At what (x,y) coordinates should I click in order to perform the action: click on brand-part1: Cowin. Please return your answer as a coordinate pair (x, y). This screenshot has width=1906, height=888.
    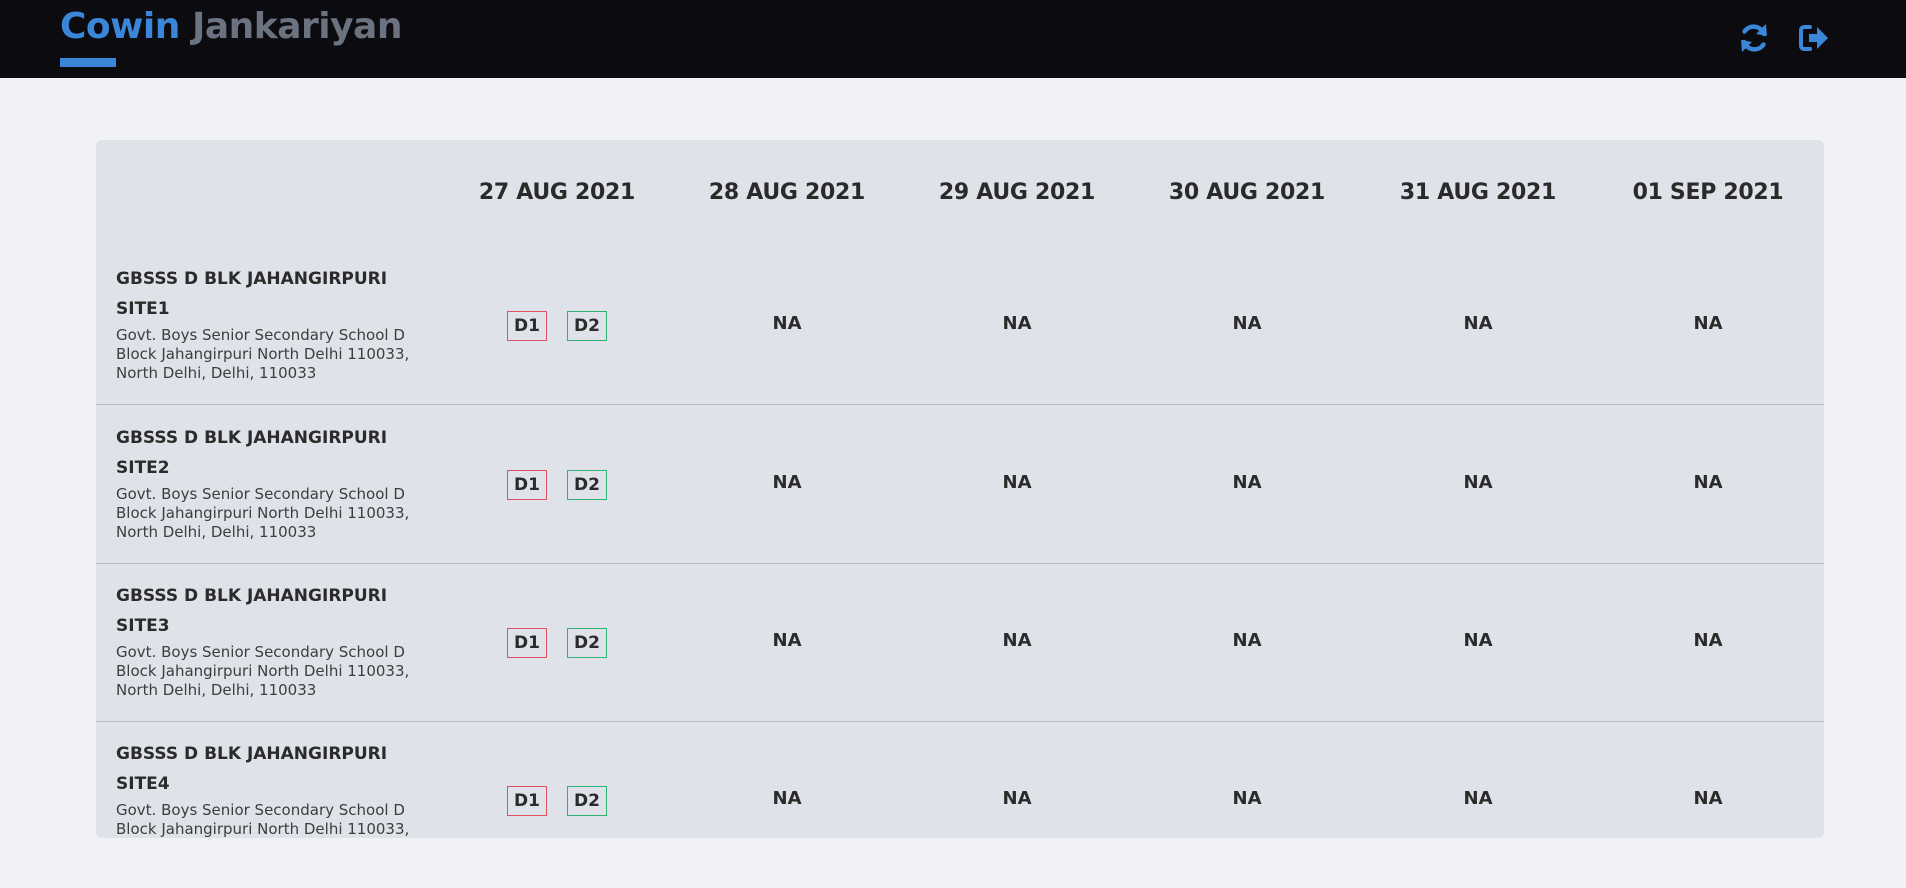
    Looking at the image, I should click on (120, 26).